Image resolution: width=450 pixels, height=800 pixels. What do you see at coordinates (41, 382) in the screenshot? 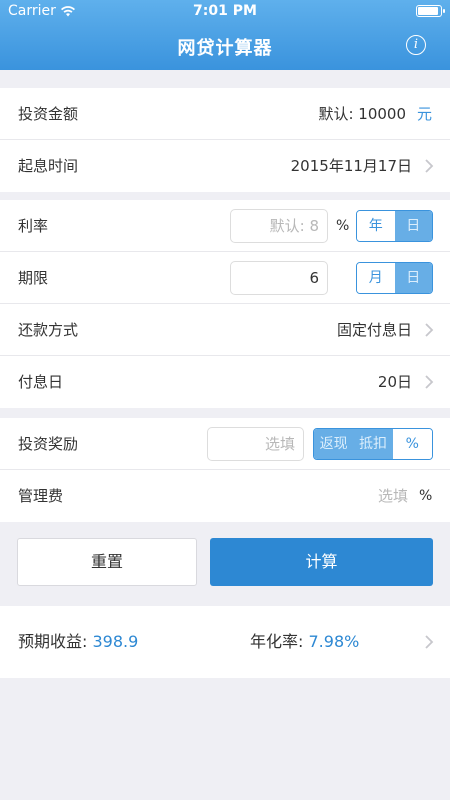
I see `interest-day-label: 付息日` at bounding box center [41, 382].